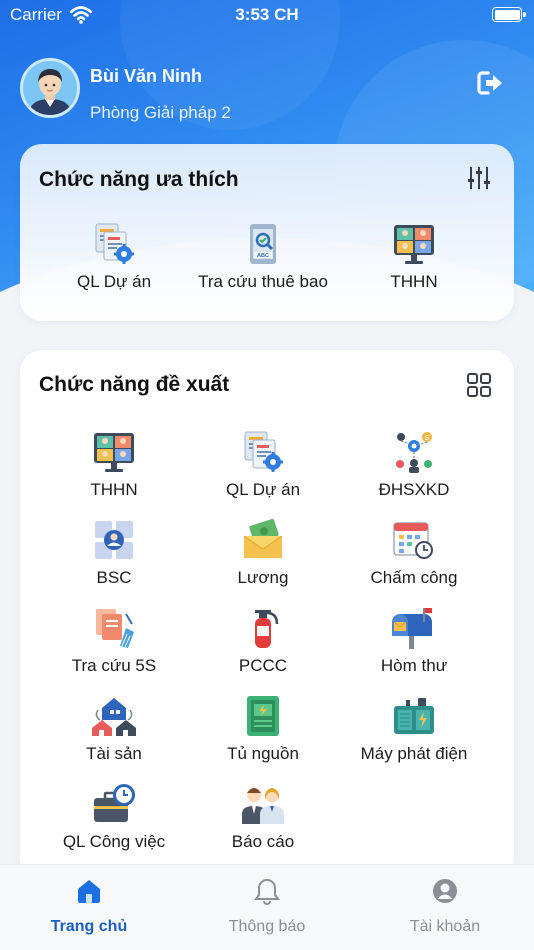  I want to click on tab-home: Trang chủ, so click(89, 907).